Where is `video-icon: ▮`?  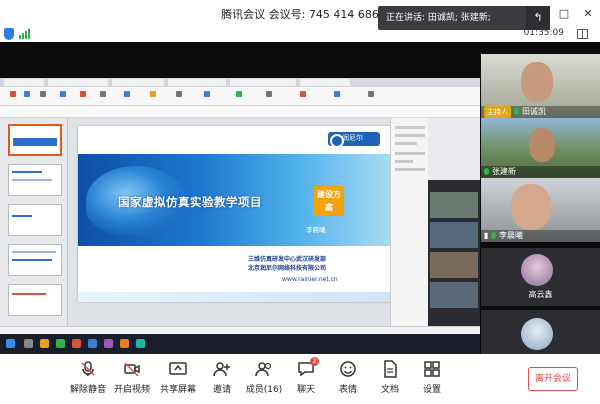
video-icon: ▮ is located at coordinates (487, 235).